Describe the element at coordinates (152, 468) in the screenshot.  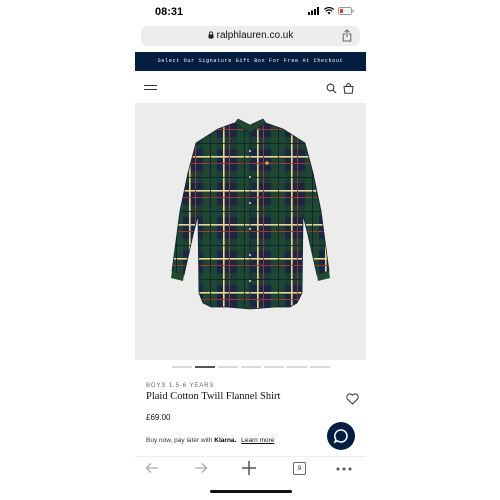
I see `back-arrow-icon` at that location.